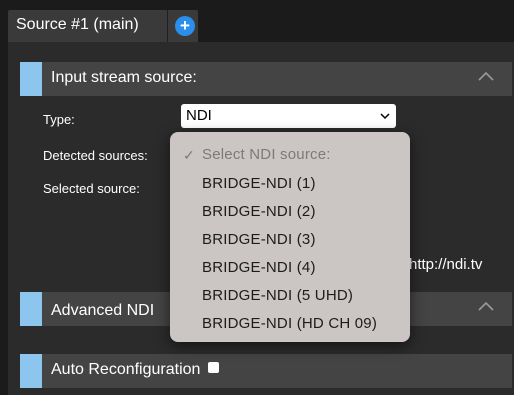 Image resolution: width=514 pixels, height=395 pixels. What do you see at coordinates (288, 116) in the screenshot?
I see `type-select: NDI` at bounding box center [288, 116].